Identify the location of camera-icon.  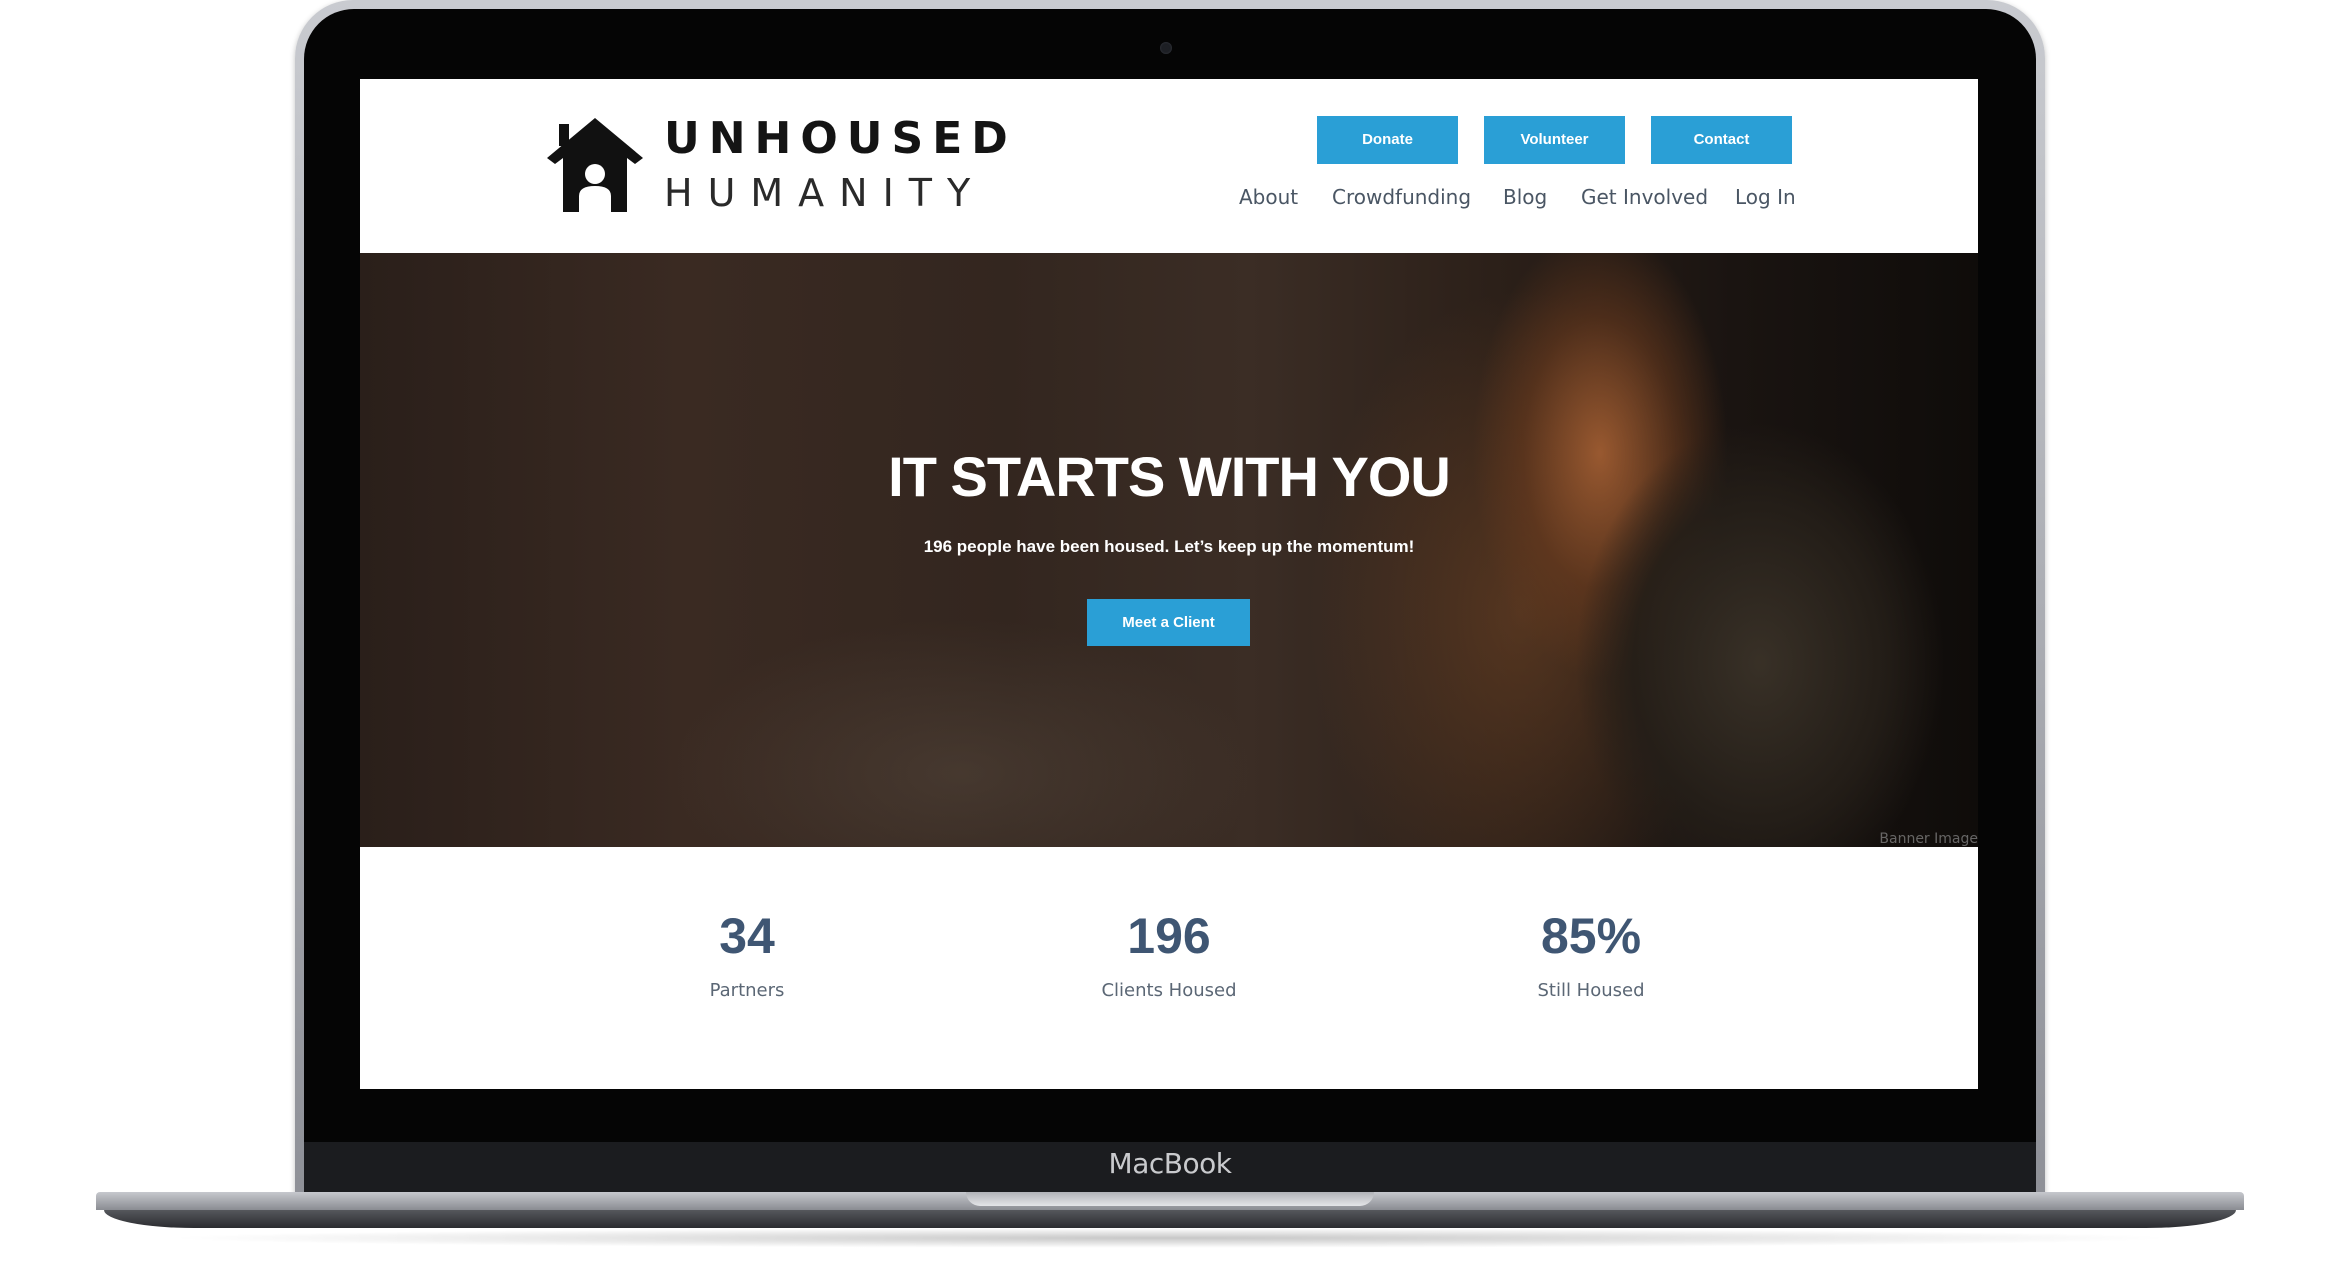
(1166, 48).